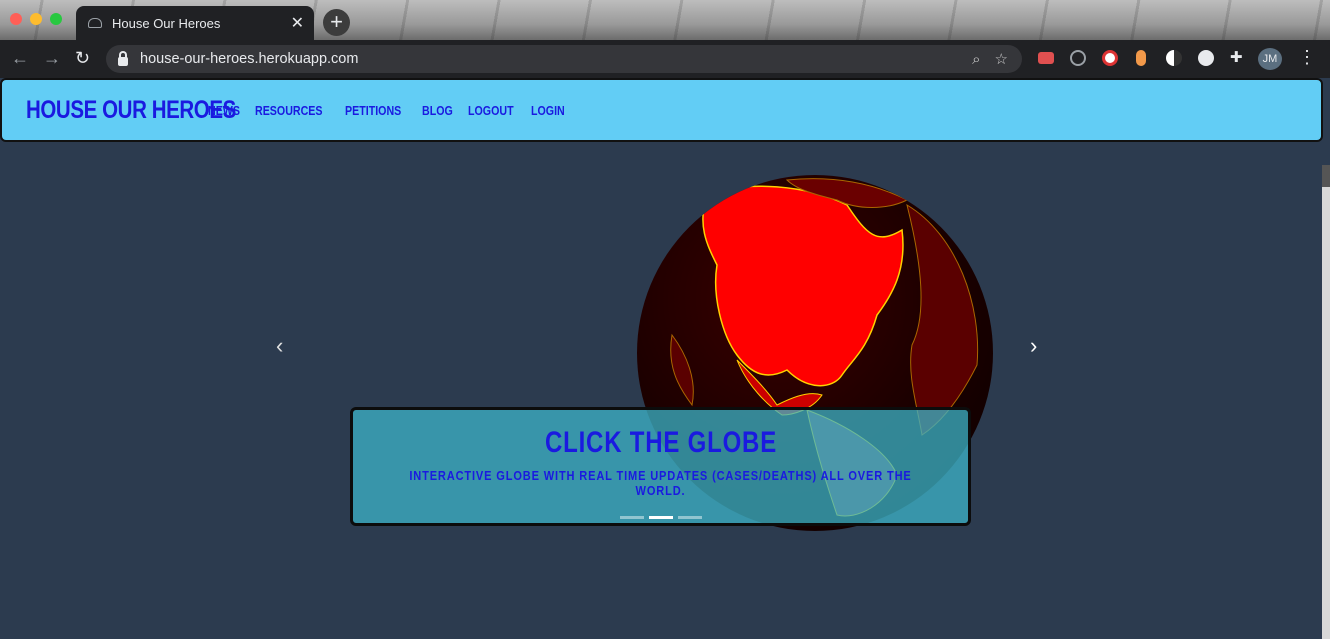 The width and height of the screenshot is (1330, 639). What do you see at coordinates (289, 110) in the screenshot?
I see `nav-resources: RESOURCES` at bounding box center [289, 110].